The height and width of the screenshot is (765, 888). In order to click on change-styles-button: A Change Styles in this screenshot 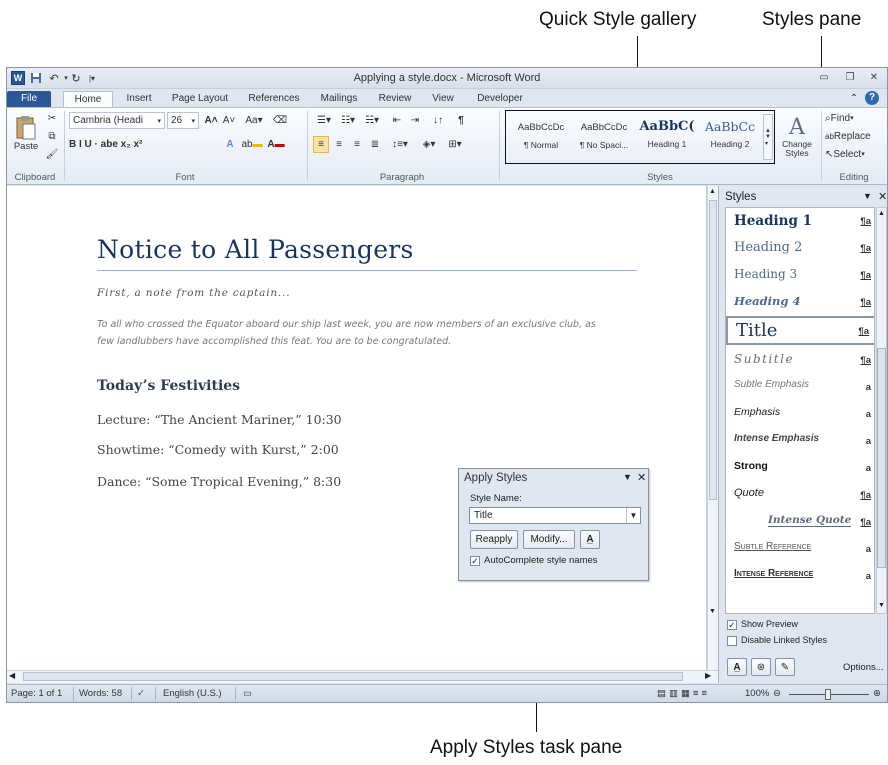, I will do `click(797, 136)`.